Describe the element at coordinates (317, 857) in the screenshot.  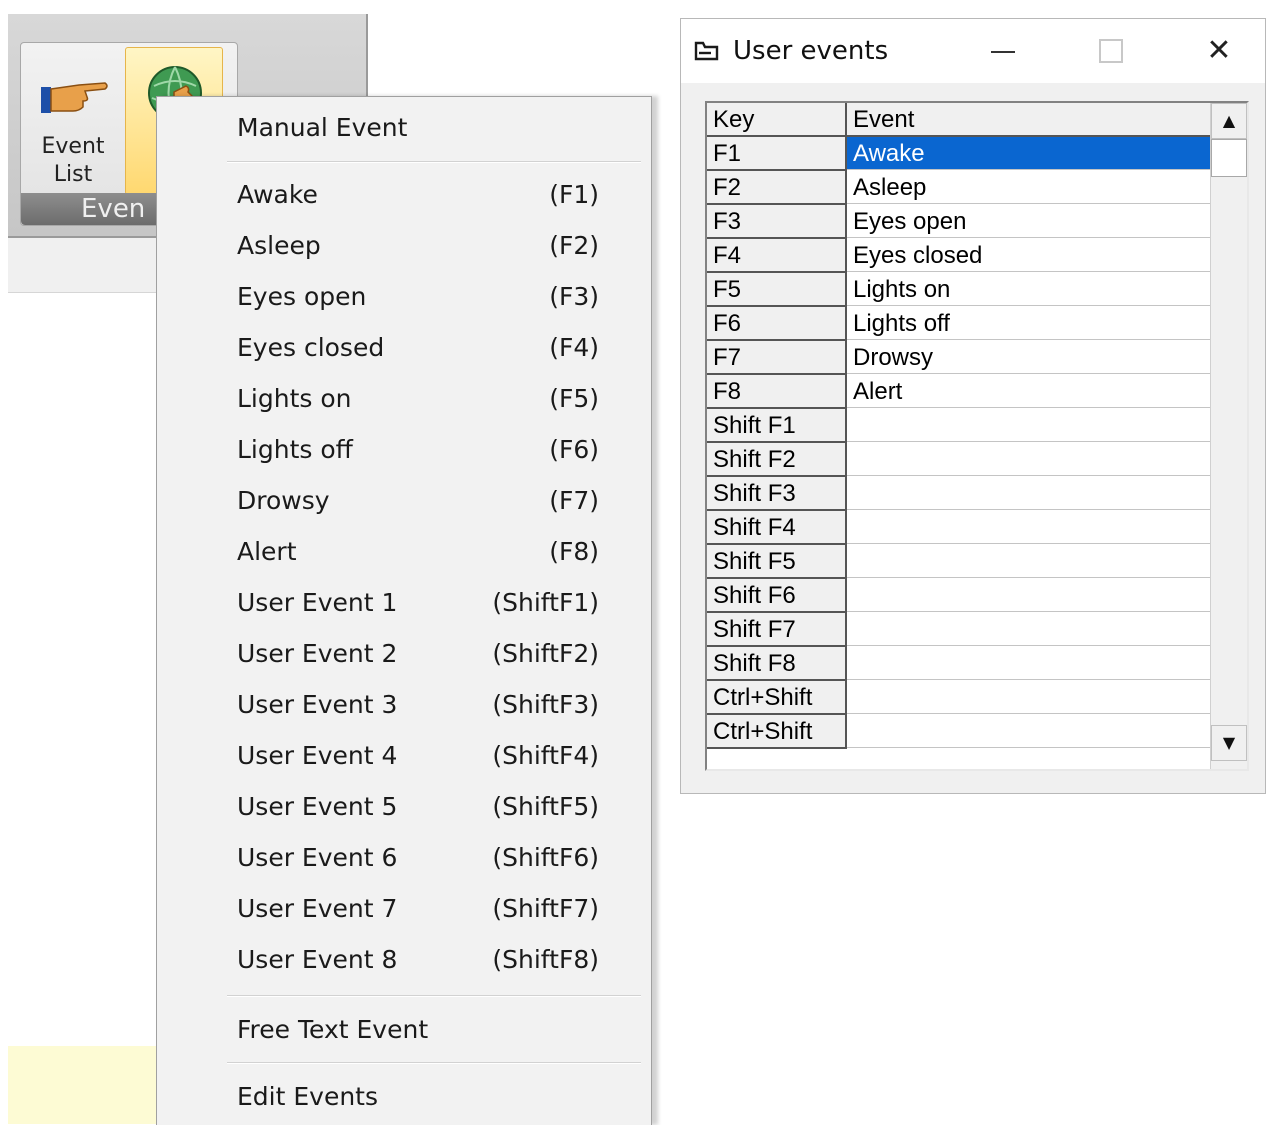
I see `menu-item-label: User Event 6` at that location.